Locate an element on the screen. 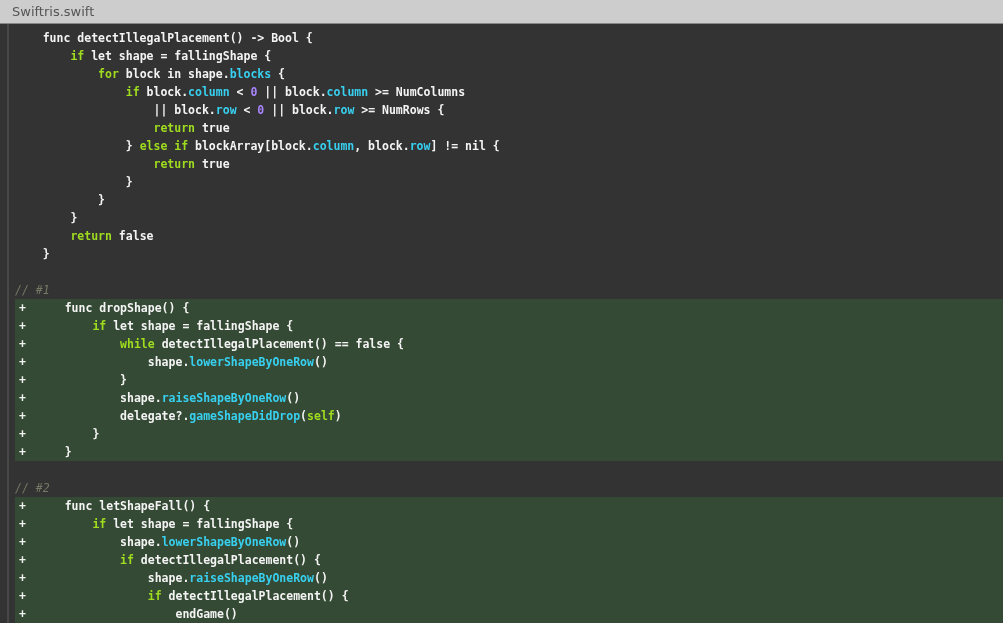 The width and height of the screenshot is (1003, 623). code-line: // #2 is located at coordinates (32, 488).